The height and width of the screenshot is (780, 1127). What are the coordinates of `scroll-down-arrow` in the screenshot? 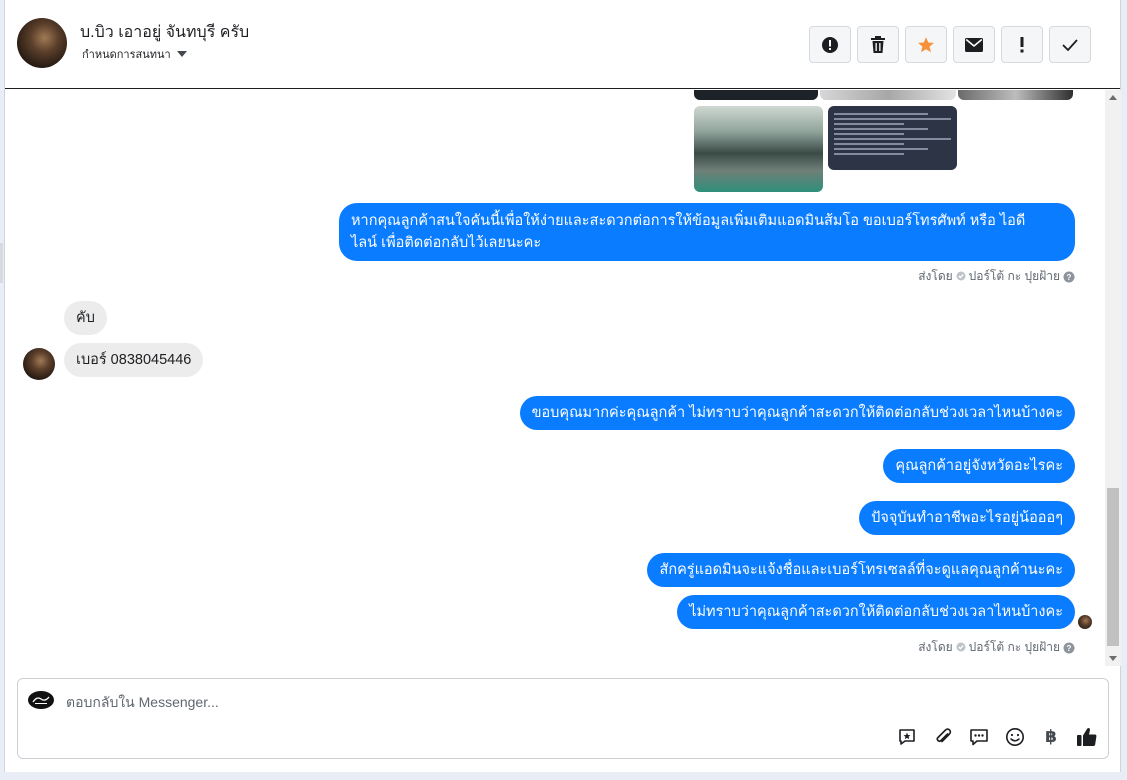 It's located at (1113, 658).